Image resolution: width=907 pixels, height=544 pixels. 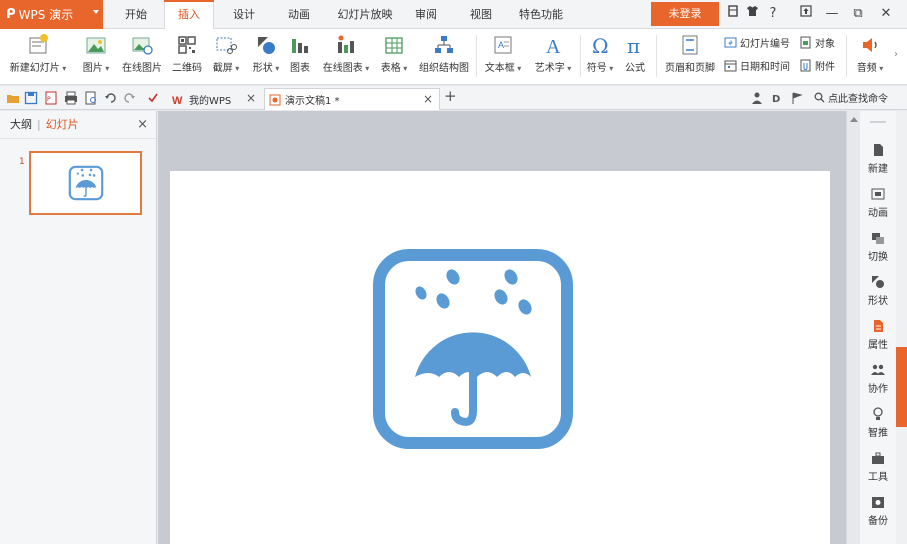 What do you see at coordinates (71, 98) in the screenshot?
I see `print-icon` at bounding box center [71, 98].